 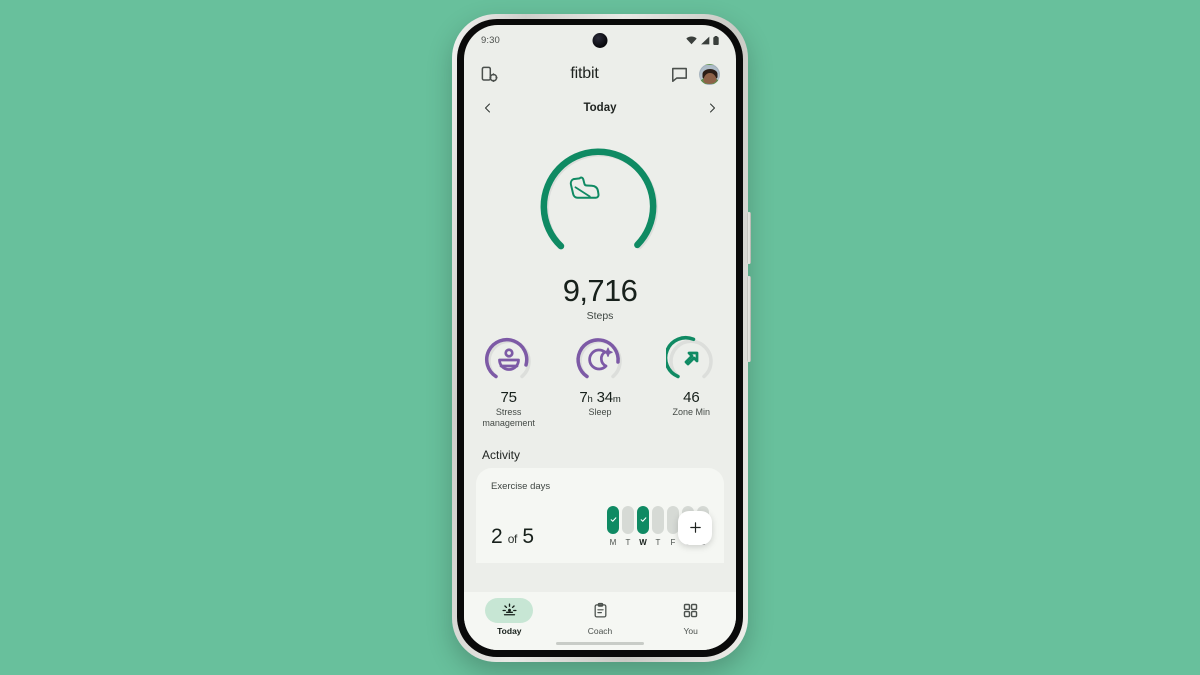 I want to click on grid-icon, so click(x=690, y=610).